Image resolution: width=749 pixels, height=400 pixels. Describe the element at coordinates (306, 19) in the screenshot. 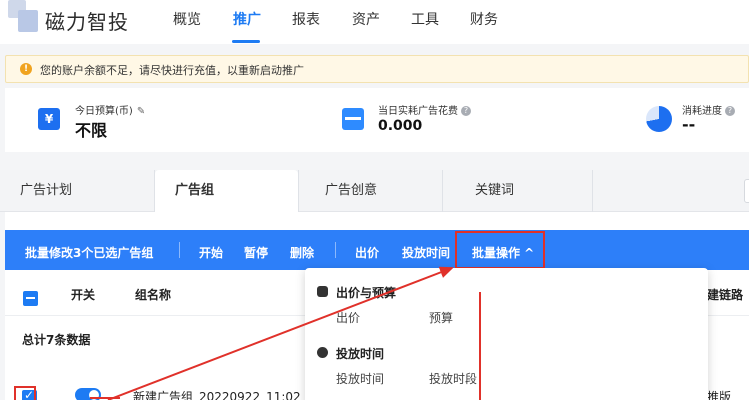

I see `nav-reports: 报表` at that location.